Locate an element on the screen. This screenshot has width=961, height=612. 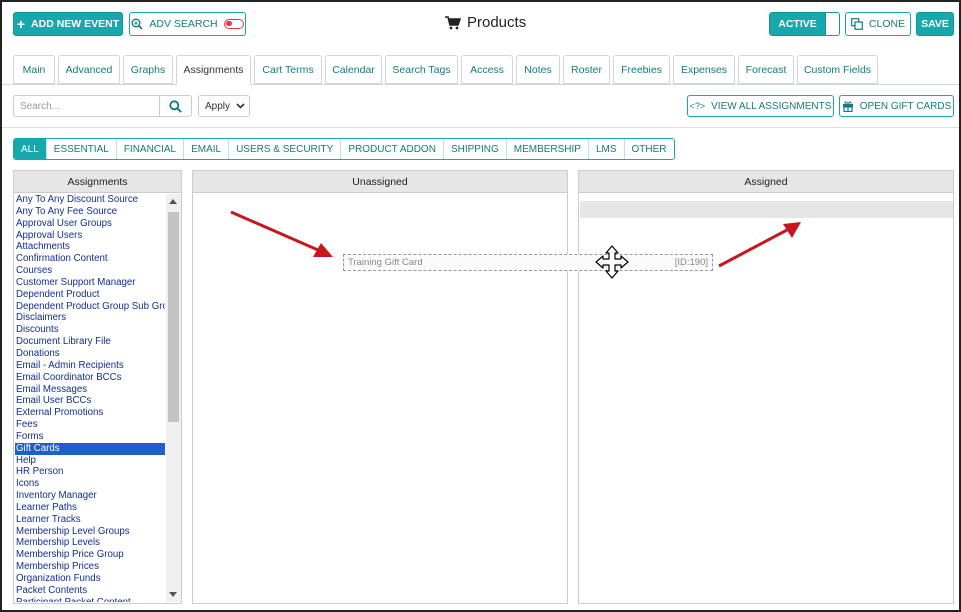
annotation-arrows is located at coordinates (515, 239).